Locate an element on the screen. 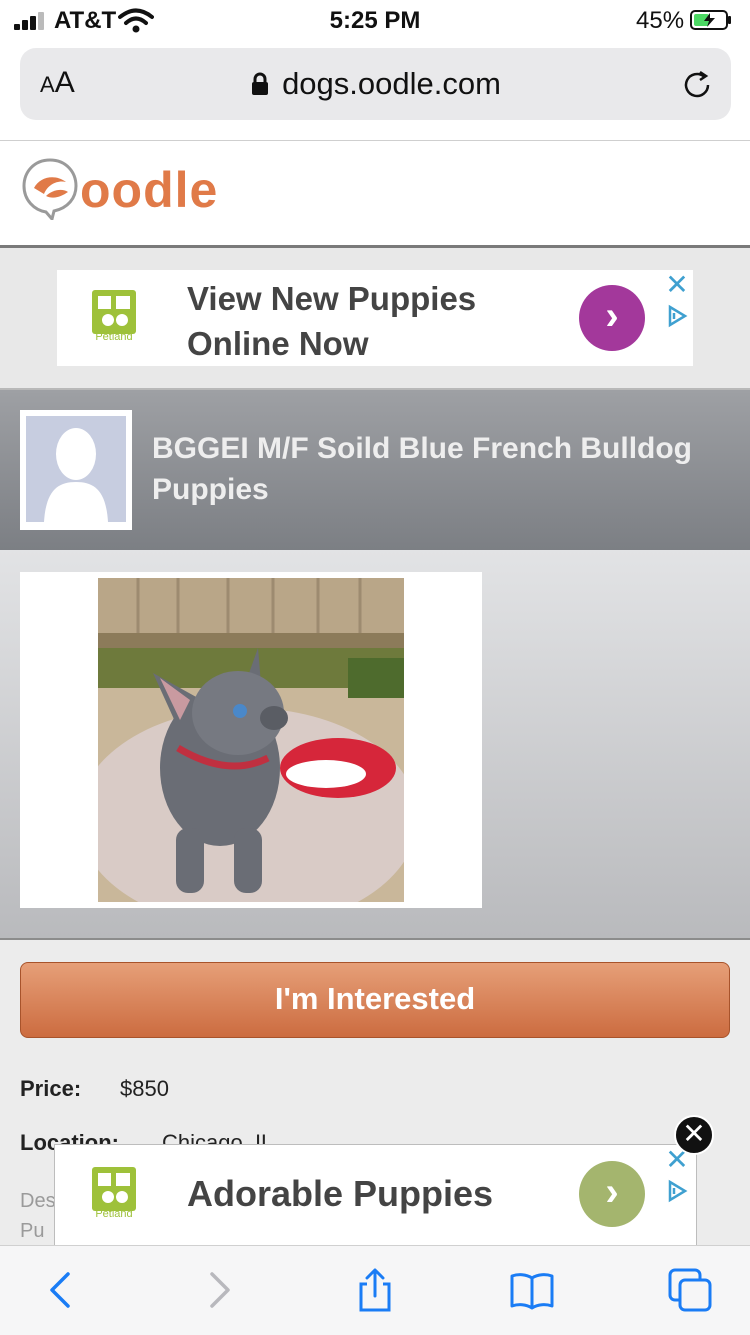 This screenshot has height=1335, width=750. share-icon is located at coordinates (375, 1290).